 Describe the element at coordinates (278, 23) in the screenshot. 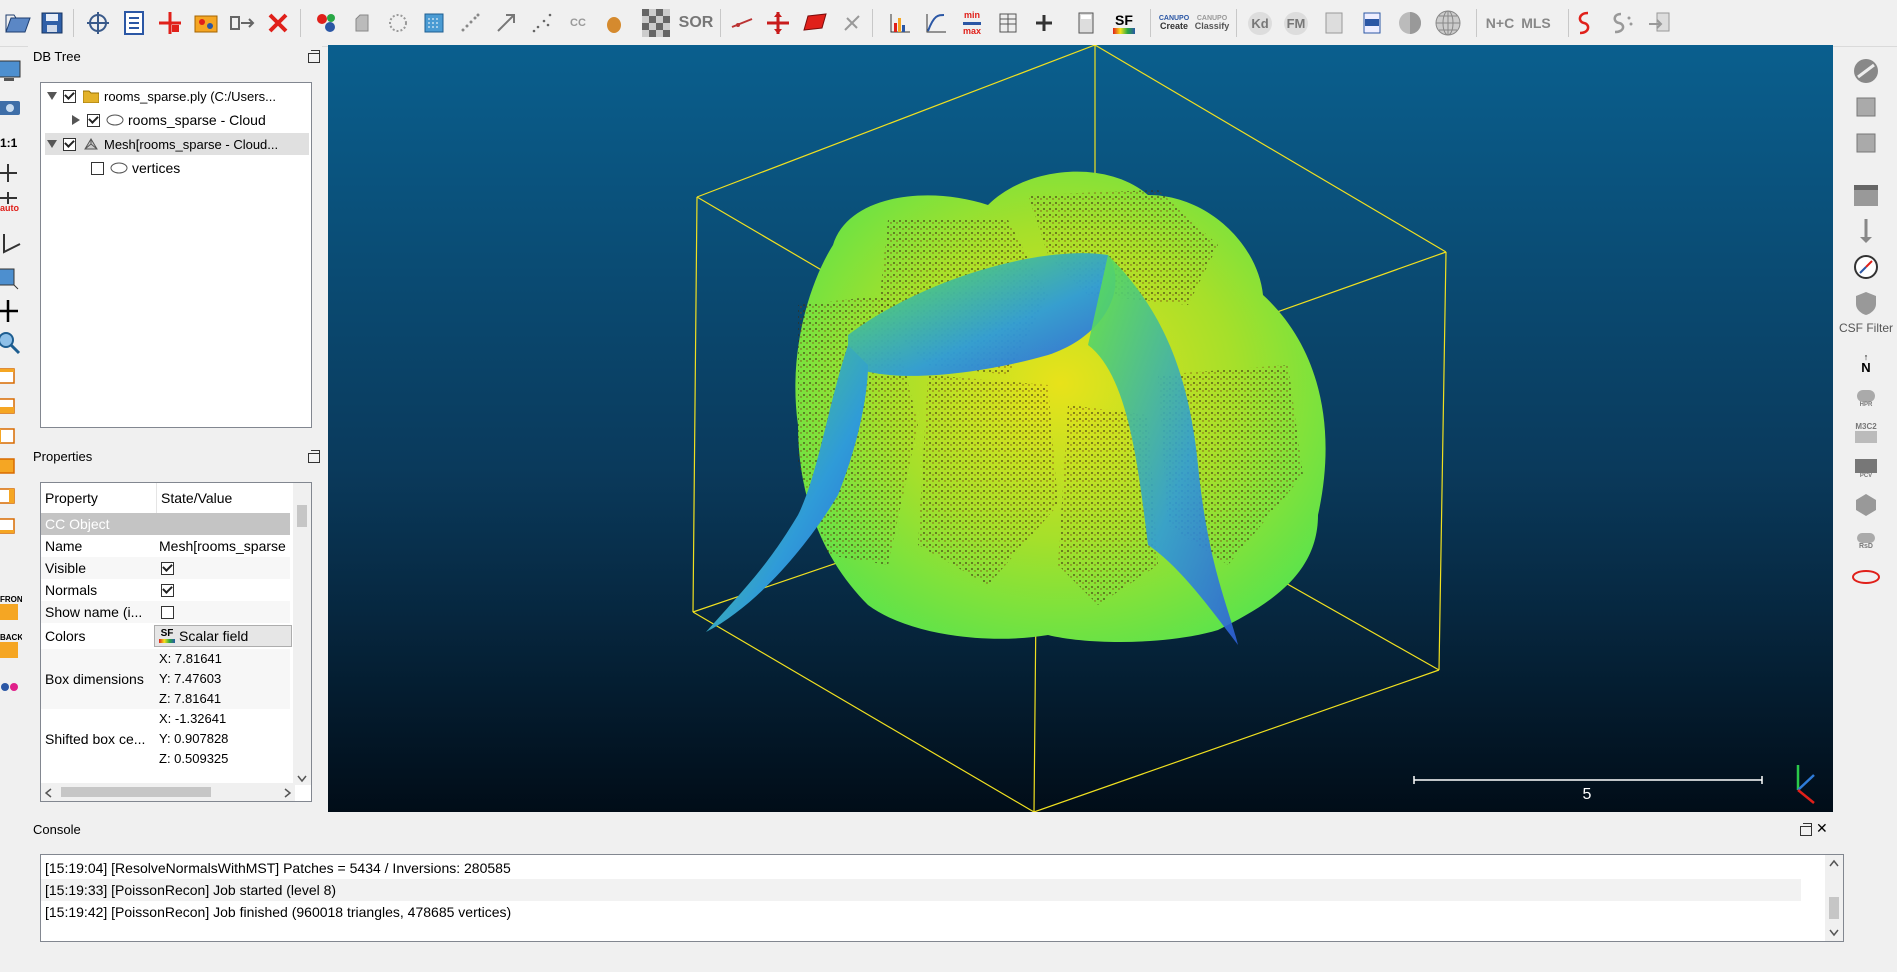

I see `delete-icon` at that location.